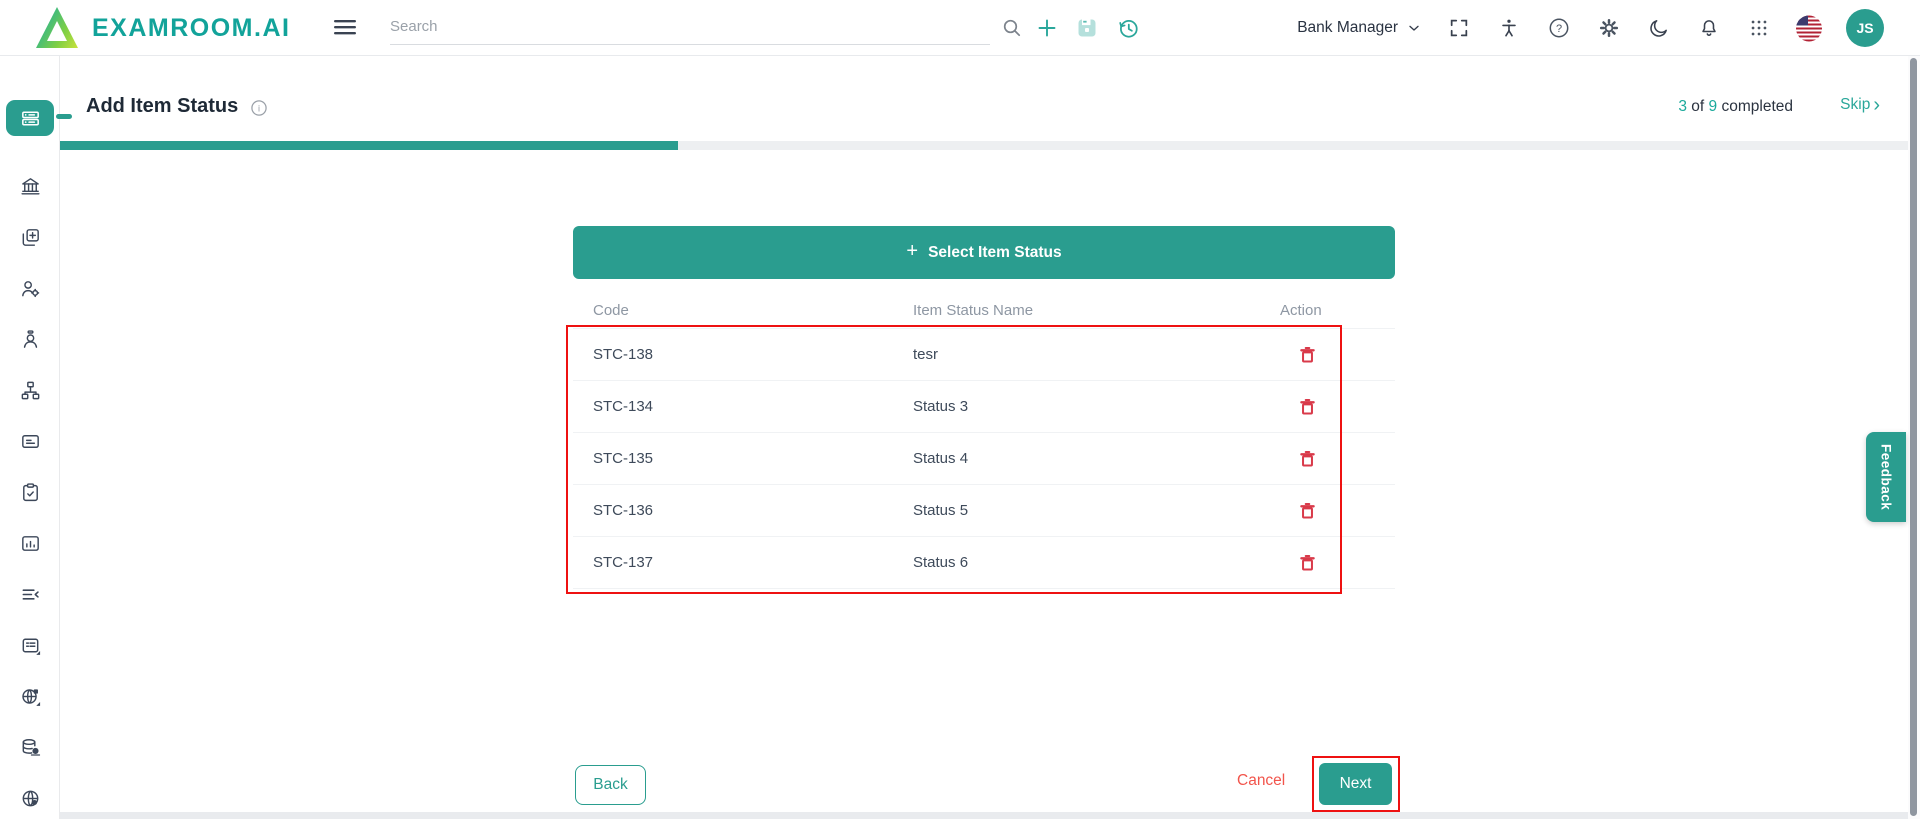 The image size is (1920, 837). Describe the element at coordinates (990, 145) in the screenshot. I see `progress-bar-track` at that location.